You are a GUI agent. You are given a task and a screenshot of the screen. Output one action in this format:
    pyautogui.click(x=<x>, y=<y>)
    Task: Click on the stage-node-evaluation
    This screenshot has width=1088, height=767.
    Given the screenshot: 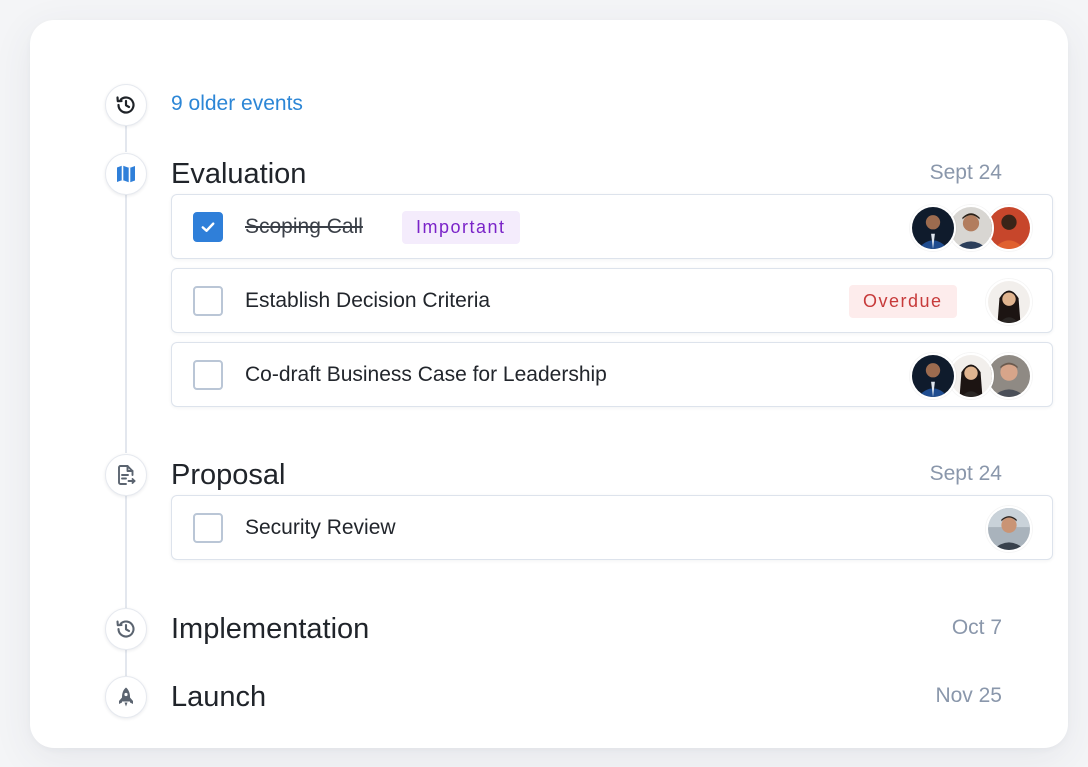 What is the action you would take?
    pyautogui.click(x=126, y=174)
    